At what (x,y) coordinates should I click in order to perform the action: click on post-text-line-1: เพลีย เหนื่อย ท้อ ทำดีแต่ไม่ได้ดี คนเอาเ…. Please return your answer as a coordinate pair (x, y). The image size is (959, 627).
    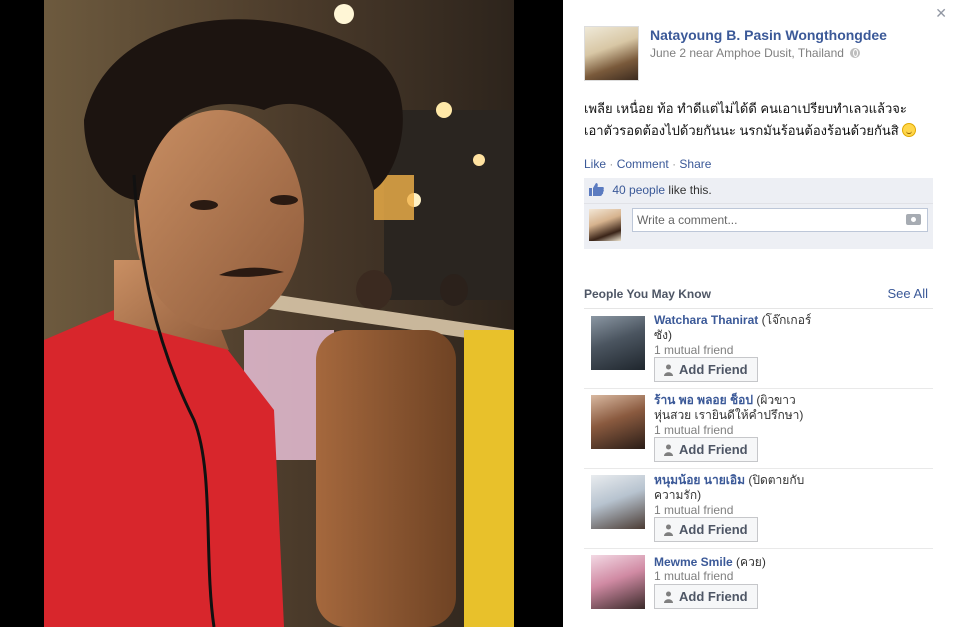
    Looking at the image, I should click on (745, 108).